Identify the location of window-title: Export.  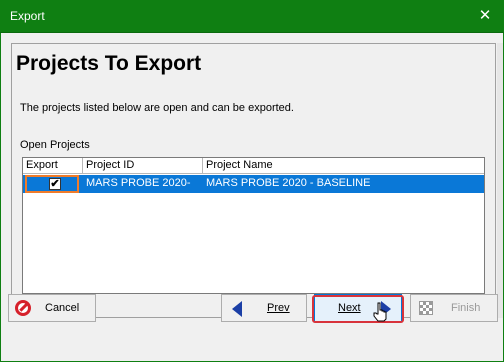
(27, 16).